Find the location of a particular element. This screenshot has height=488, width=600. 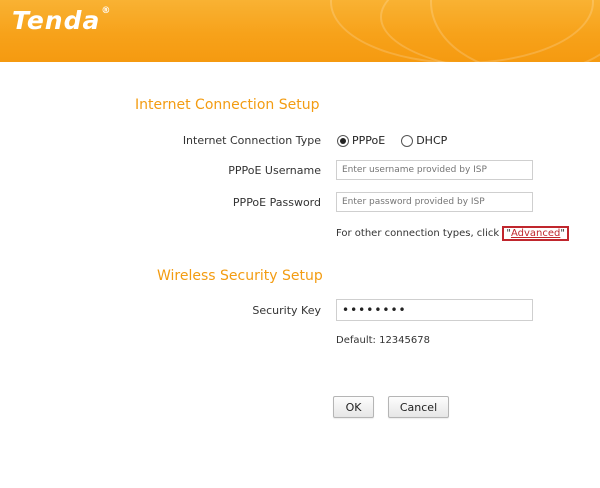

password-label: PPPoE Password is located at coordinates (276, 202).